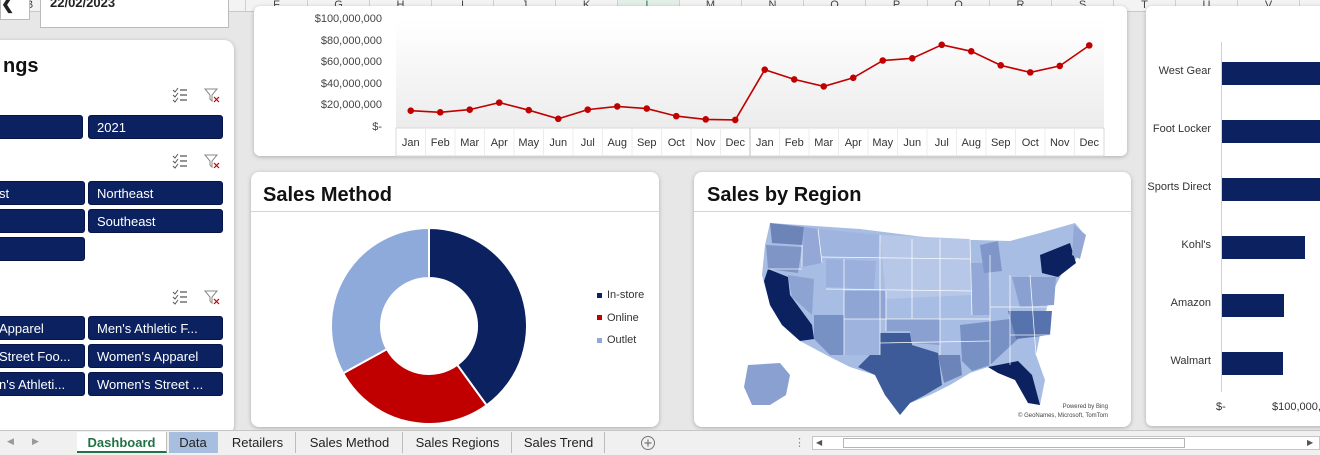 The height and width of the screenshot is (455, 1320). Describe the element at coordinates (559, 442) in the screenshot. I see `tab-sales-trend: Sales Trend` at that location.